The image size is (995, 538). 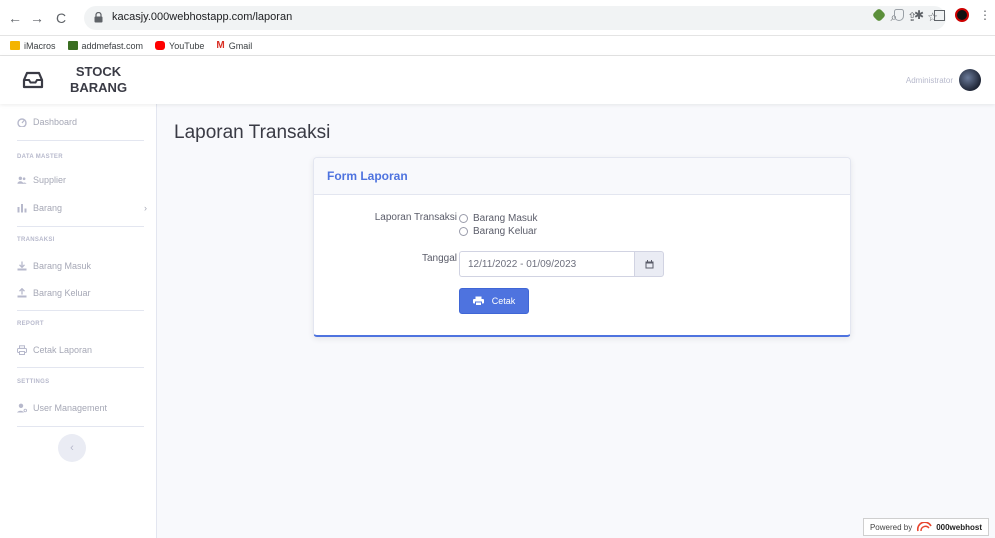 What do you see at coordinates (234, 45) in the screenshot?
I see `bookmark-gmail: M Gmail` at bounding box center [234, 45].